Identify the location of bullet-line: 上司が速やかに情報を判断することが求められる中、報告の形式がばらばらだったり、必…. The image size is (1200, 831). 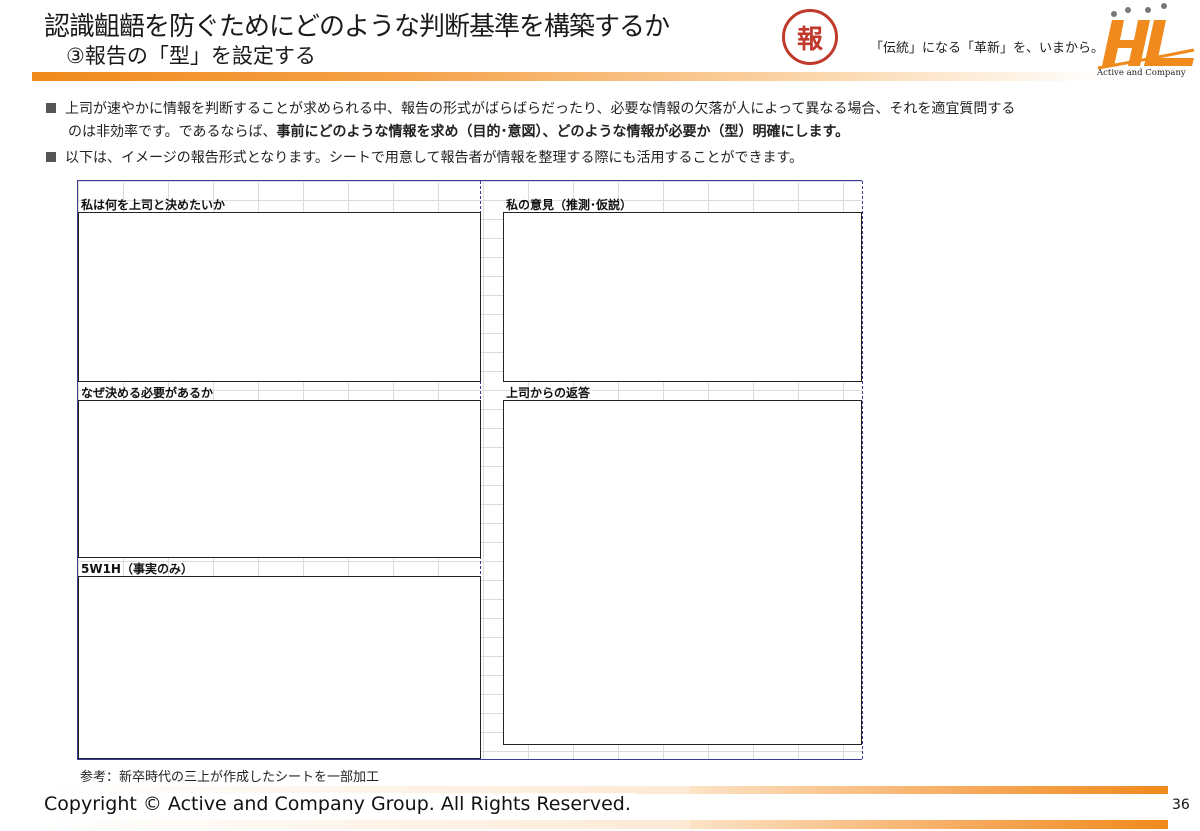
(606, 109).